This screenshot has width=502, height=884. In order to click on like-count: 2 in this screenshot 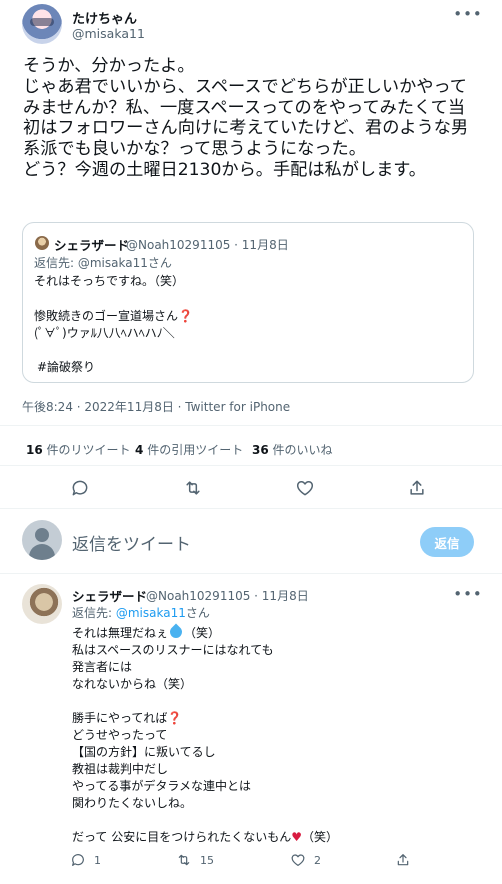, I will do `click(317, 860)`.